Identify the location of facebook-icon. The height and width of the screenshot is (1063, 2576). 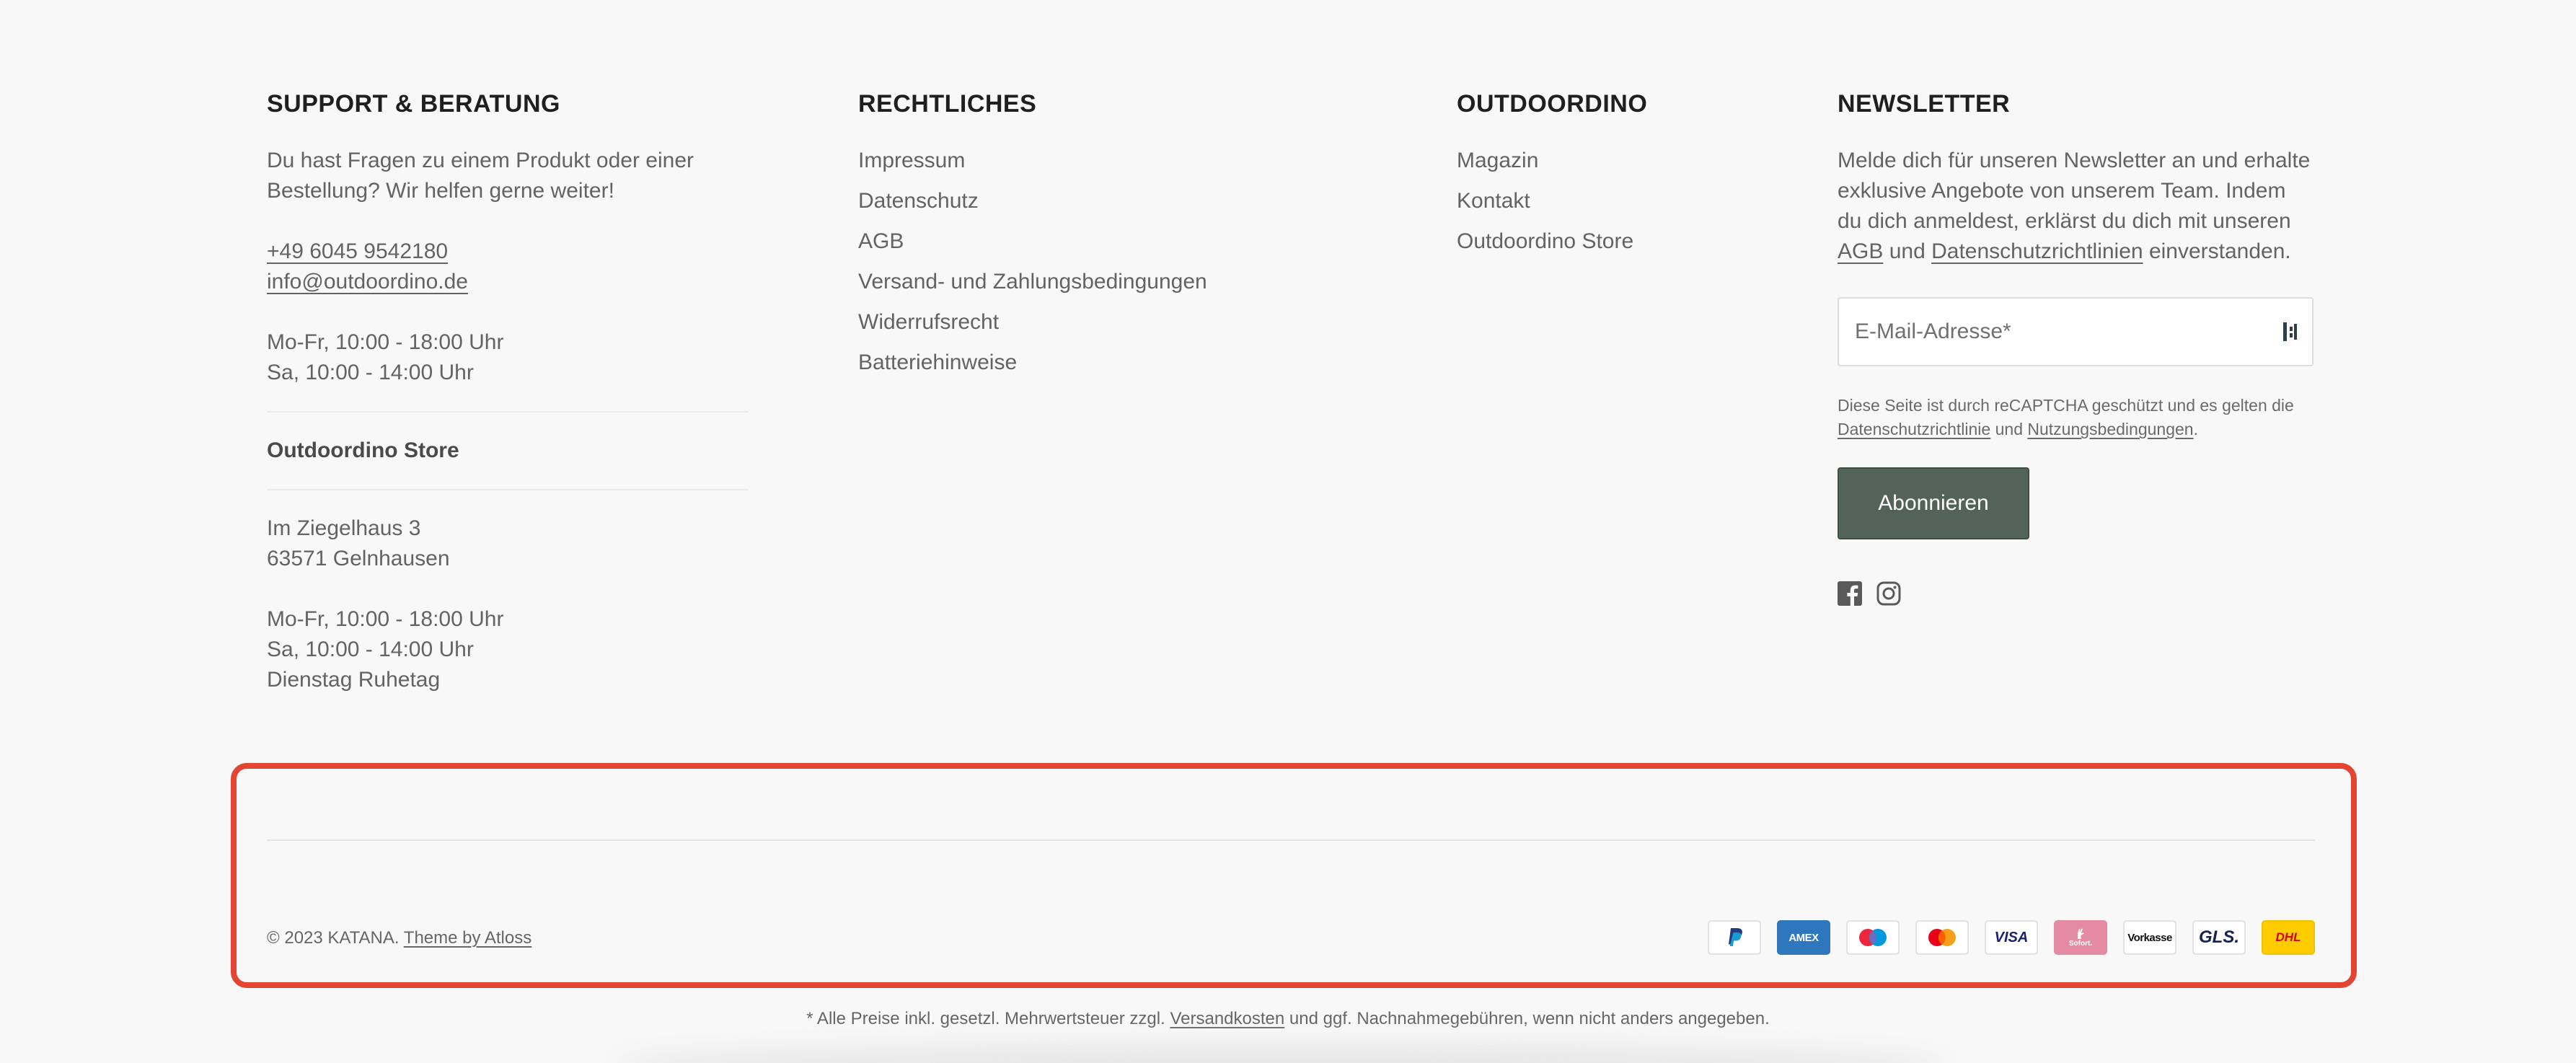
(1850, 593).